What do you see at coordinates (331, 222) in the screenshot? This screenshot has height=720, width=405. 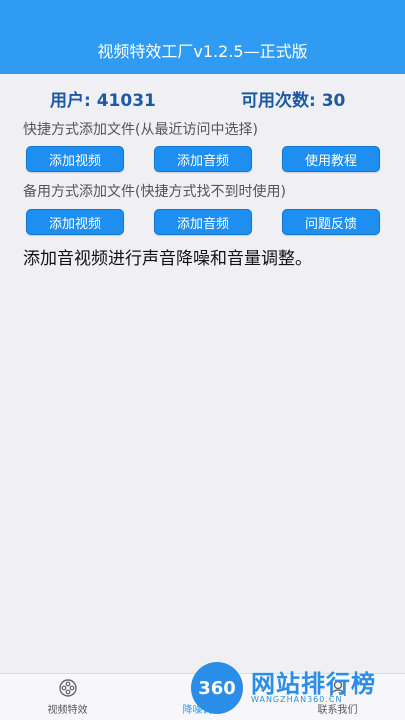 I see `feedback-button: 问题反馈` at bounding box center [331, 222].